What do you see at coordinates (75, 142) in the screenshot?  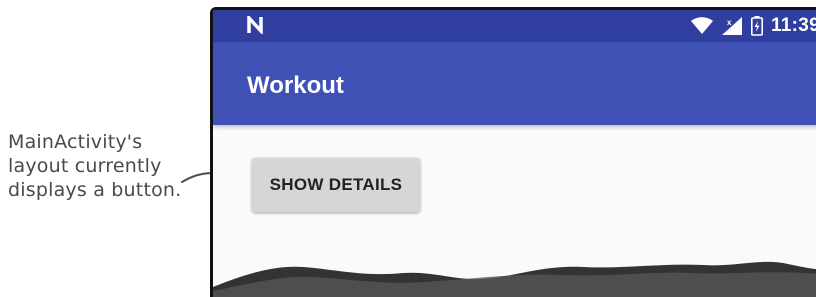 I see `annotation-line: MainActivity's` at bounding box center [75, 142].